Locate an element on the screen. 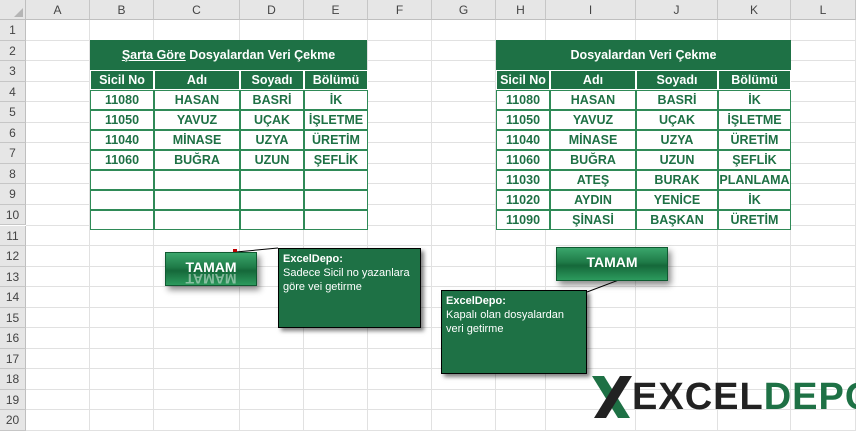 Image resolution: width=856 pixels, height=431 pixels. column-header-k: K is located at coordinates (754, 10).